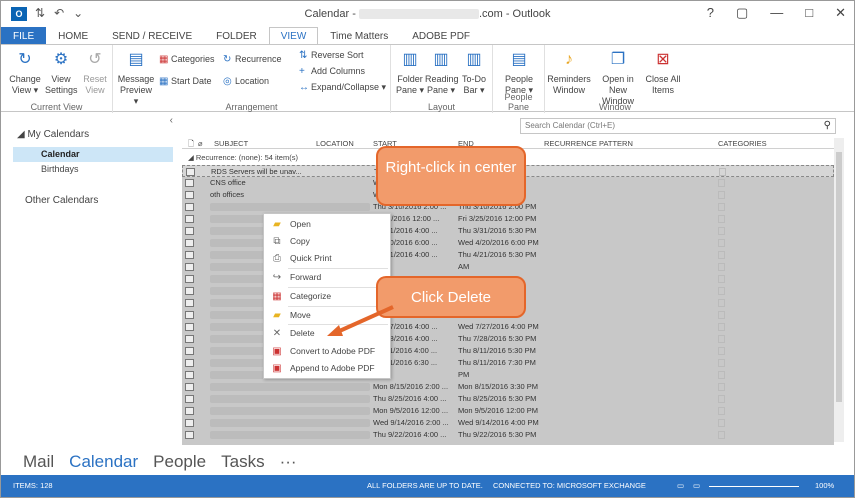 The height and width of the screenshot is (498, 855). I want to click on menu-item-append-to-adobe-pdf: ▣ Append to Adobe PDF, so click(327, 368).